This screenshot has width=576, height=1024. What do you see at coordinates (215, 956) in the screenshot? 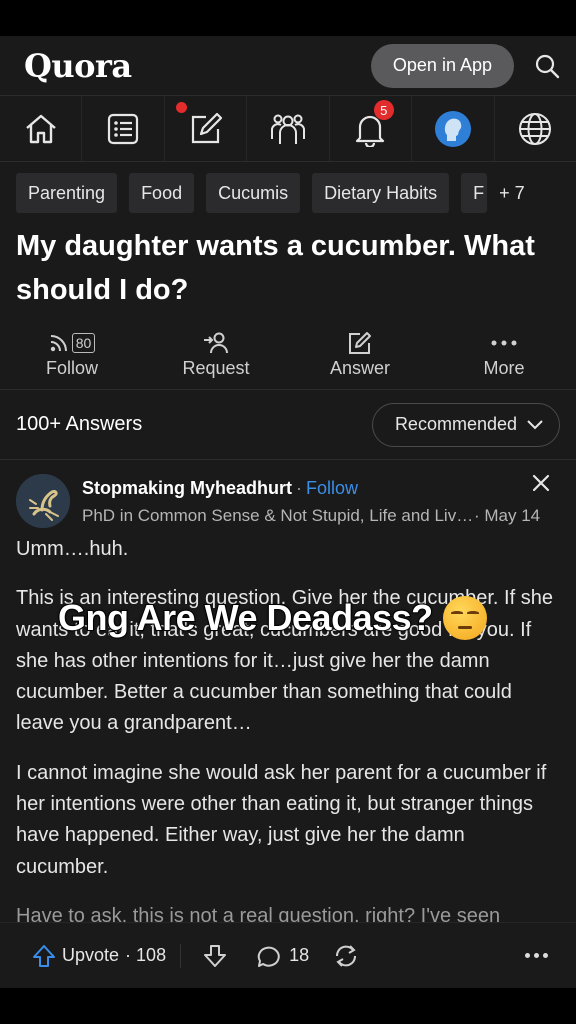
I see `downvote-arrow-icon` at bounding box center [215, 956].